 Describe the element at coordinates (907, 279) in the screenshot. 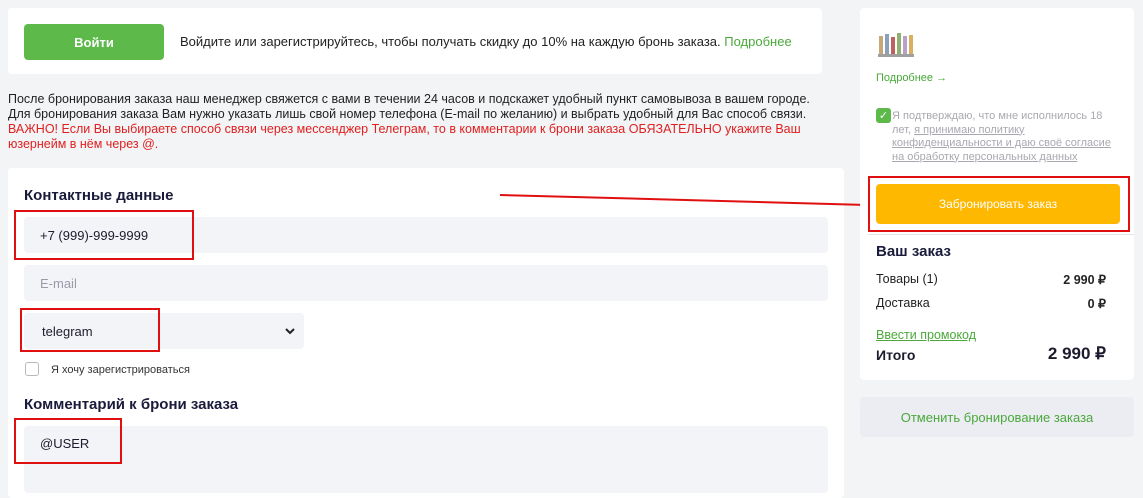

I see `goods-label: Товары (1)` at that location.